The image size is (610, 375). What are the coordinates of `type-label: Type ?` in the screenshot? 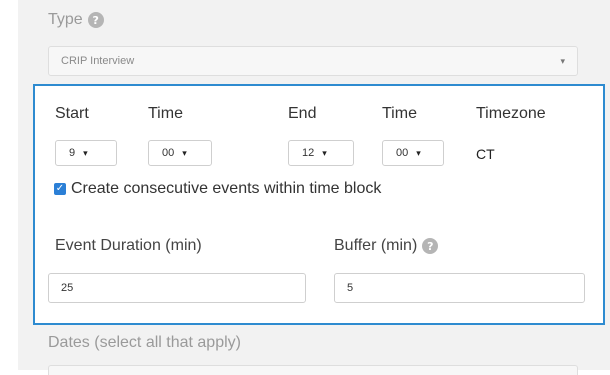 It's located at (76, 20).